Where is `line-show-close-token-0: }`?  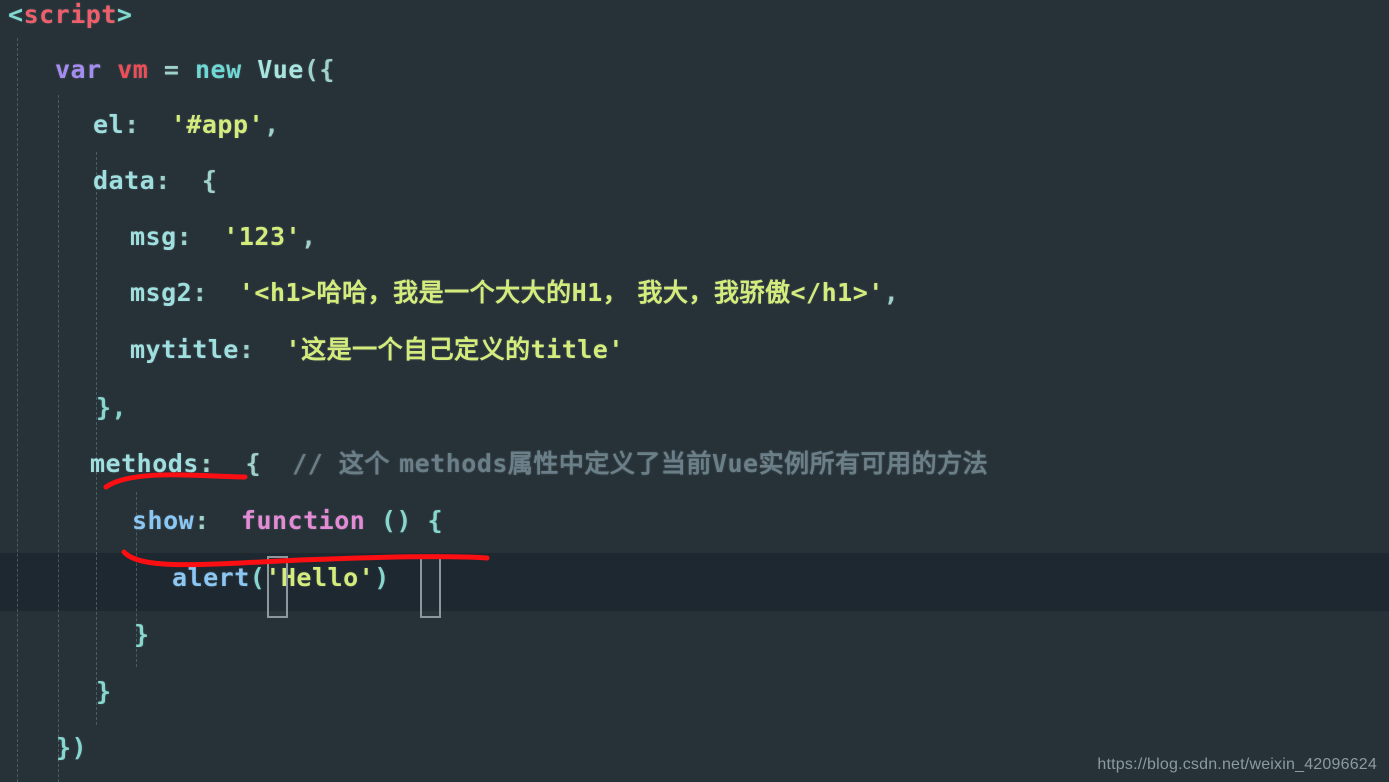 line-show-close-token-0: } is located at coordinates (142, 634).